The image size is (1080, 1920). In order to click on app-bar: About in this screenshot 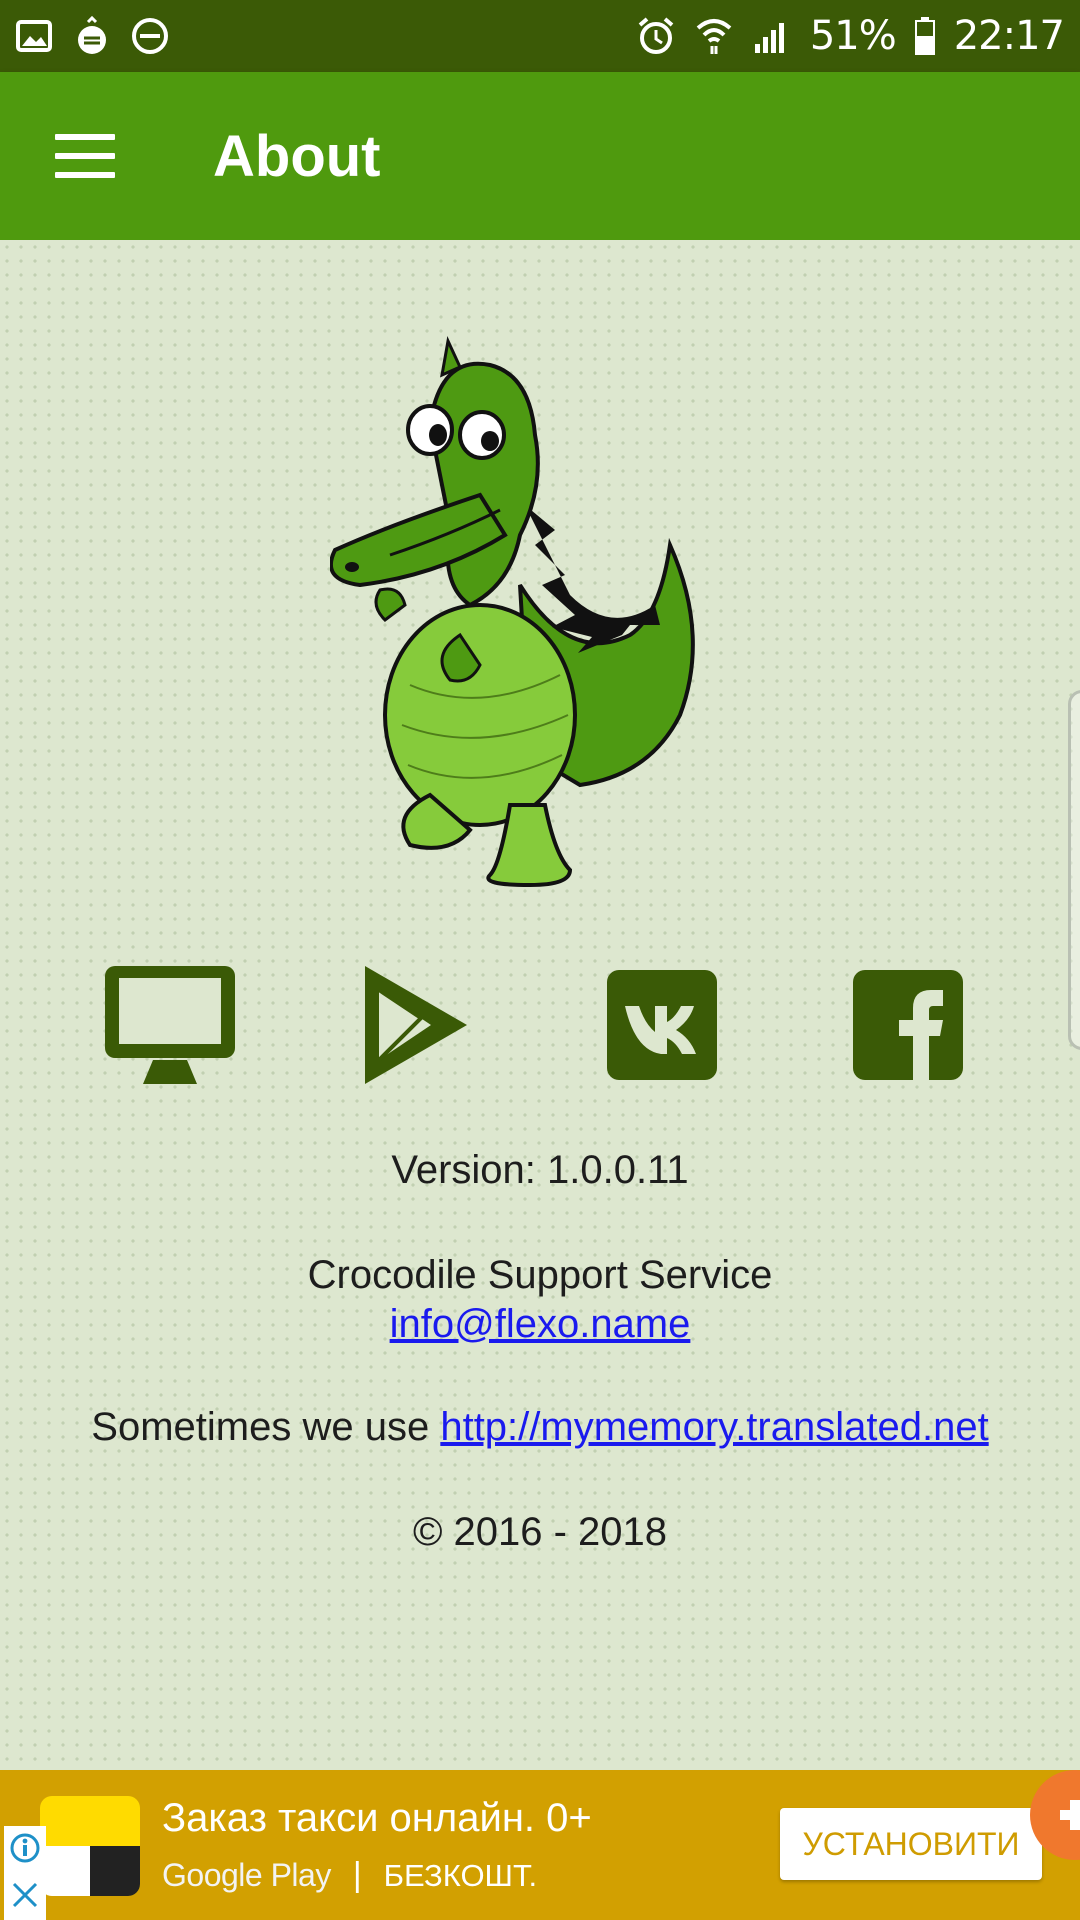, I will do `click(540, 156)`.